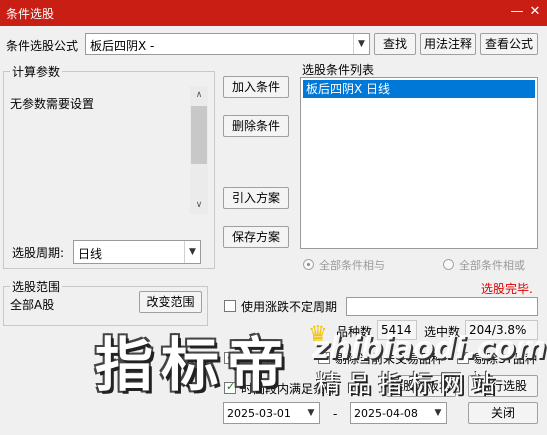  What do you see at coordinates (199, 135) in the screenshot?
I see `scrollbar-thumb` at bounding box center [199, 135].